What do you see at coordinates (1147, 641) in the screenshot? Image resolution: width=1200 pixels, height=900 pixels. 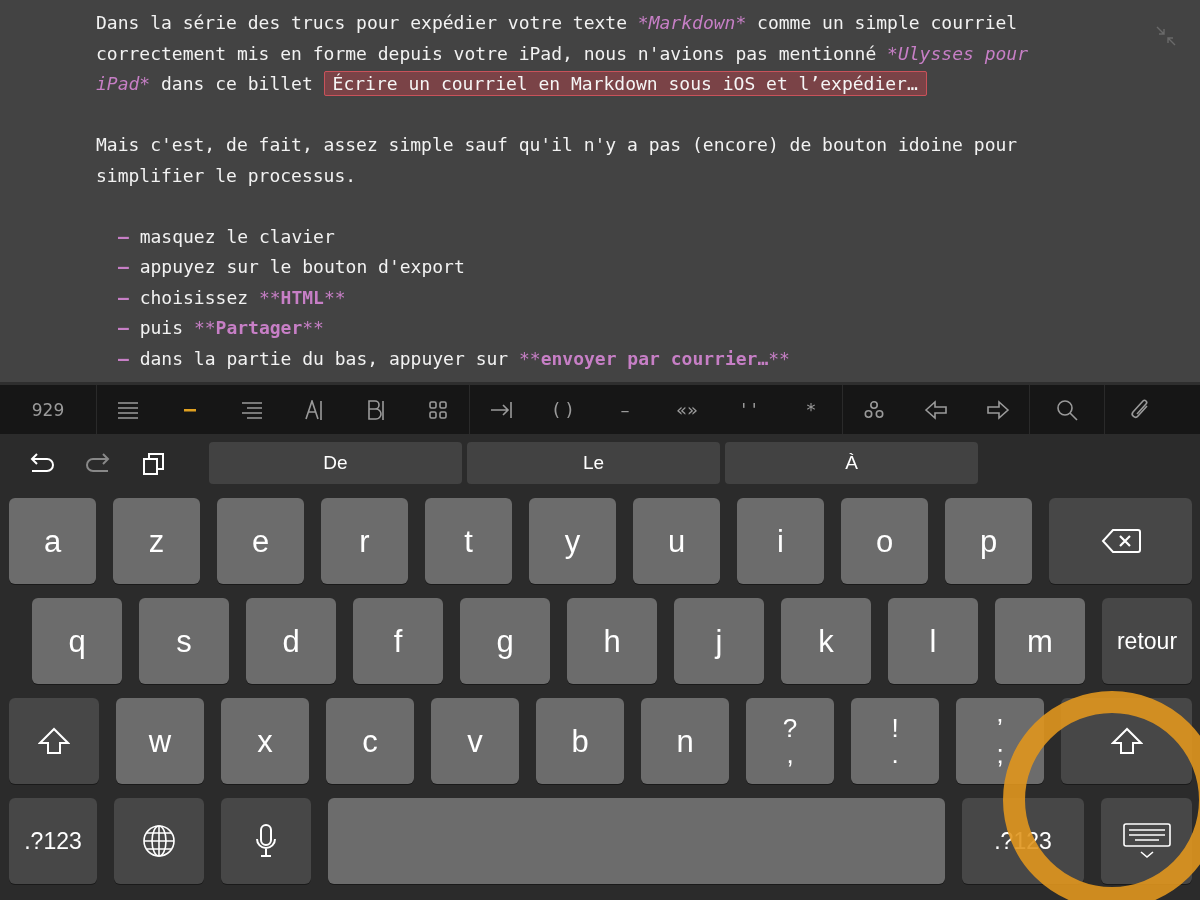 I see `return-key: retour` at bounding box center [1147, 641].